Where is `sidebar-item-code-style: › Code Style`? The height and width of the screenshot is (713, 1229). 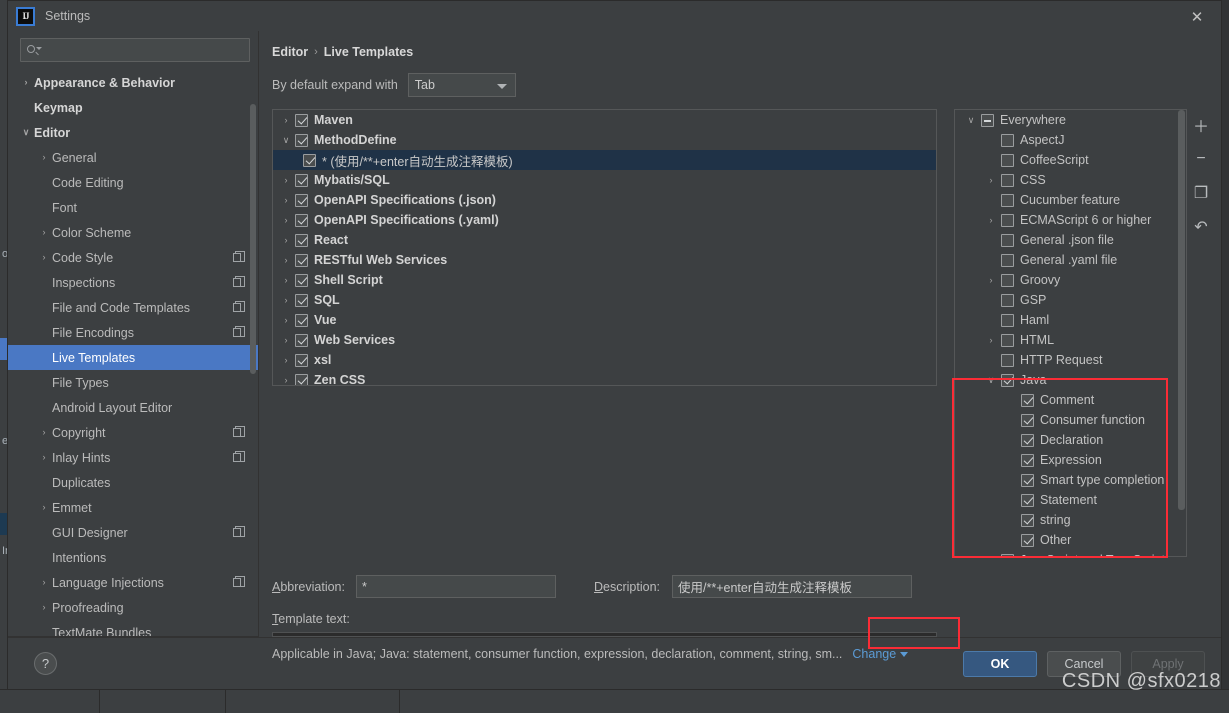
sidebar-item-code-style: › Code Style is located at coordinates (133, 257).